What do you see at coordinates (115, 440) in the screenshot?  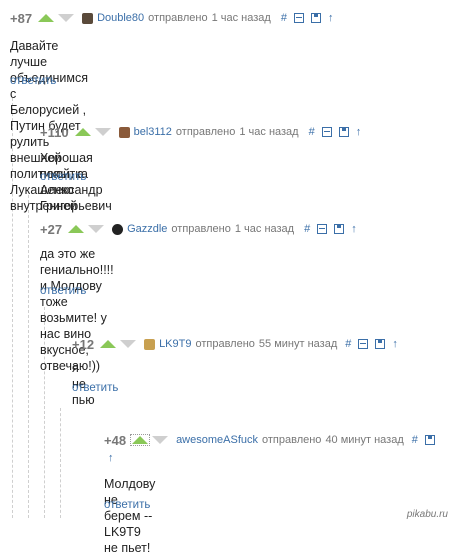 I see `comment-rating: +48` at bounding box center [115, 440].